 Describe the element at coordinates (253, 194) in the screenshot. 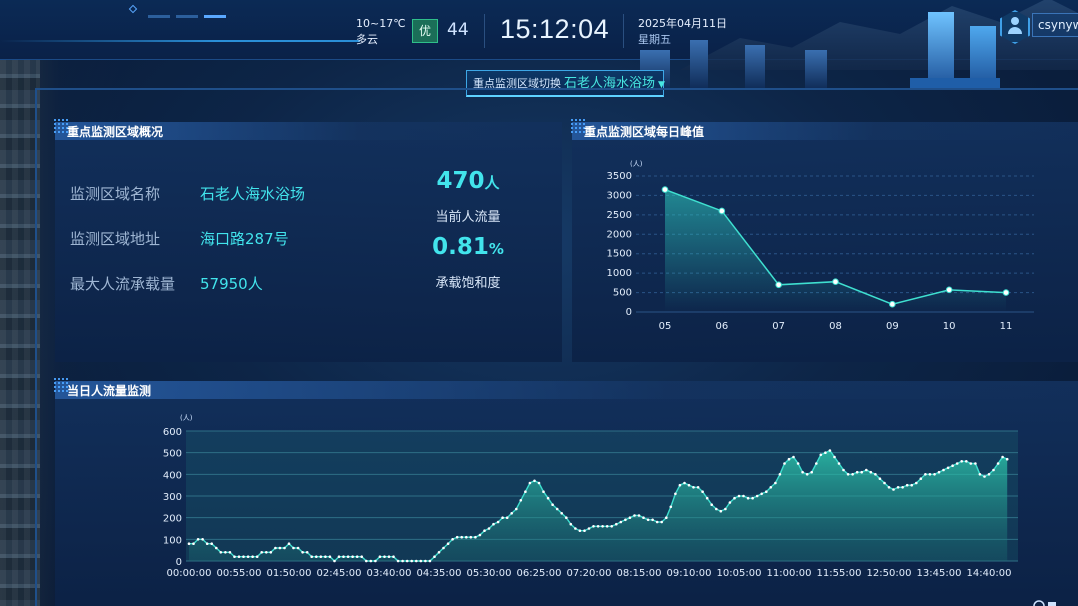

I see `region-name-value: 石老人海水浴场` at that location.